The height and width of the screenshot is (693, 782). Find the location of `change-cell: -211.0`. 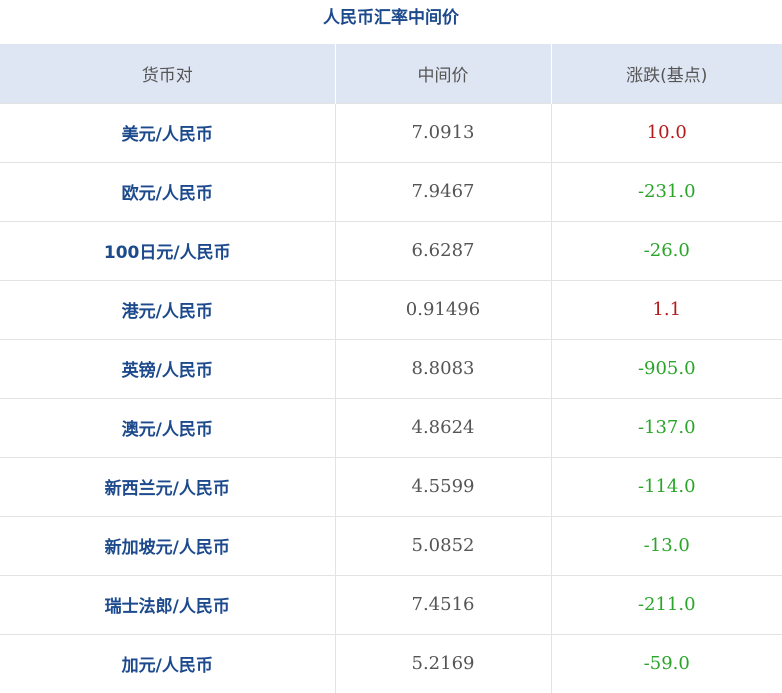

change-cell: -211.0 is located at coordinates (666, 604).